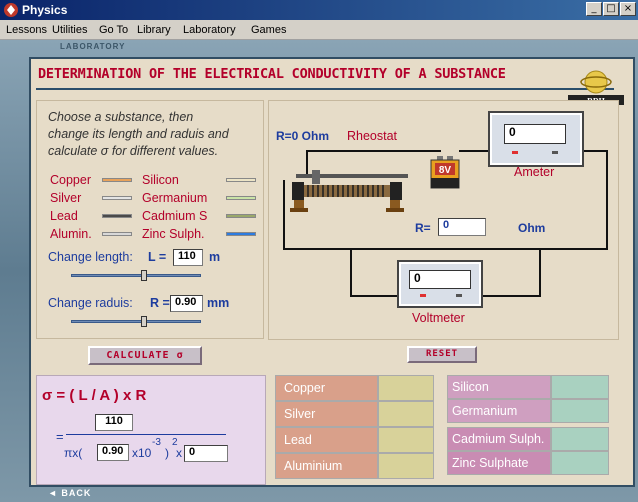  I want to click on voltmeter-terminal-positive, so click(423, 295).